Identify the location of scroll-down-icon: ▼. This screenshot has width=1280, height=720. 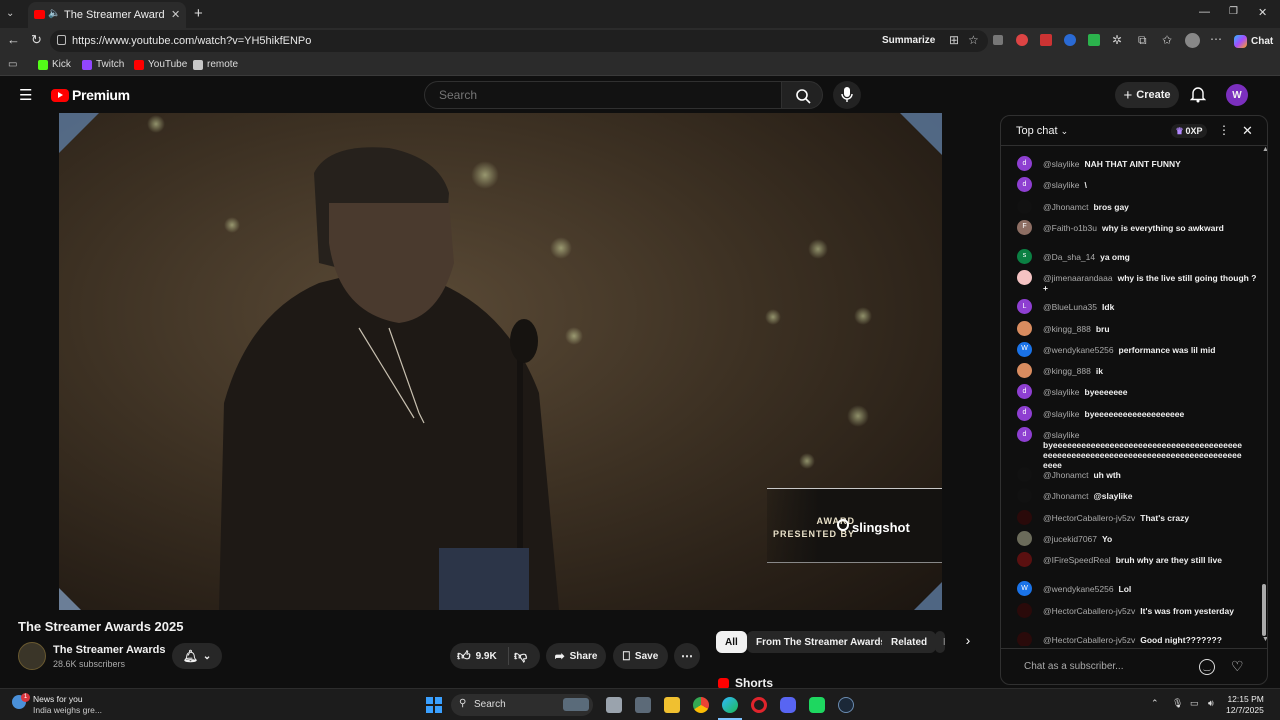
(1264, 639).